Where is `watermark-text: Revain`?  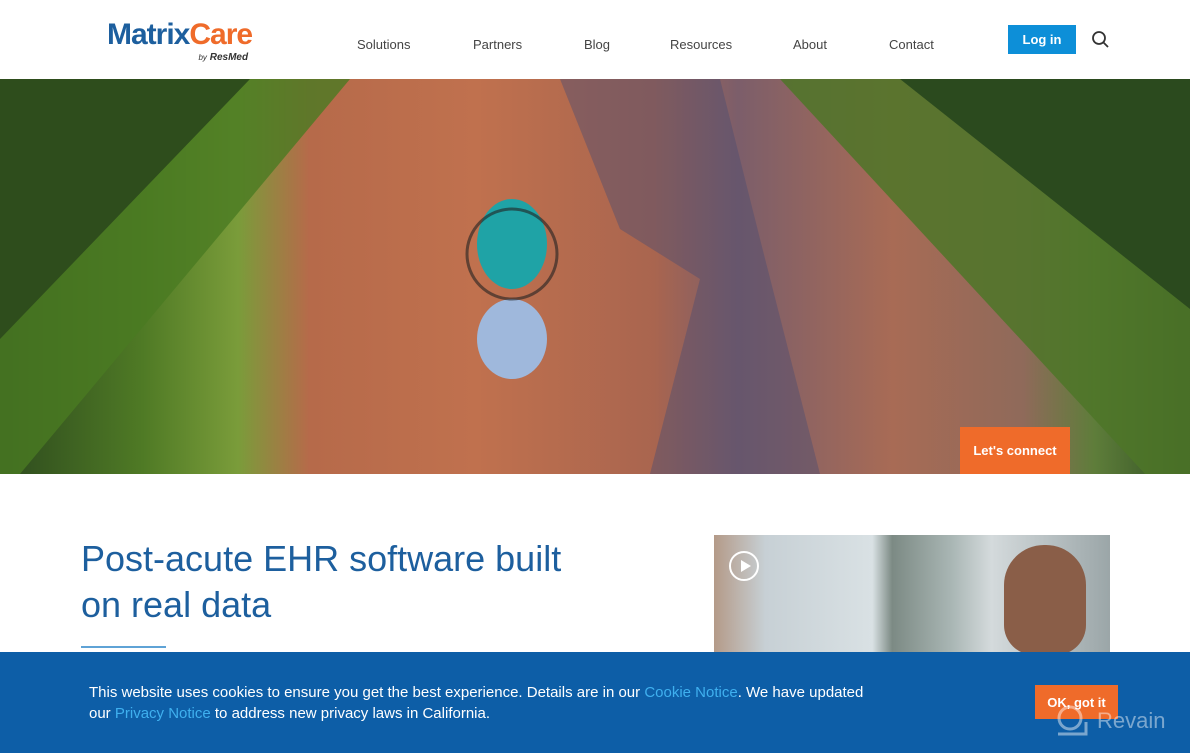
watermark-text: Revain is located at coordinates (1131, 720).